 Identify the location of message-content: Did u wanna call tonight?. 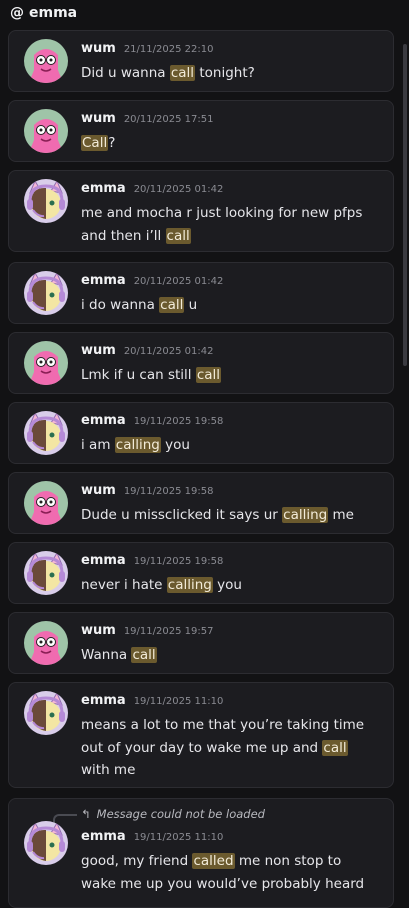
(229, 73).